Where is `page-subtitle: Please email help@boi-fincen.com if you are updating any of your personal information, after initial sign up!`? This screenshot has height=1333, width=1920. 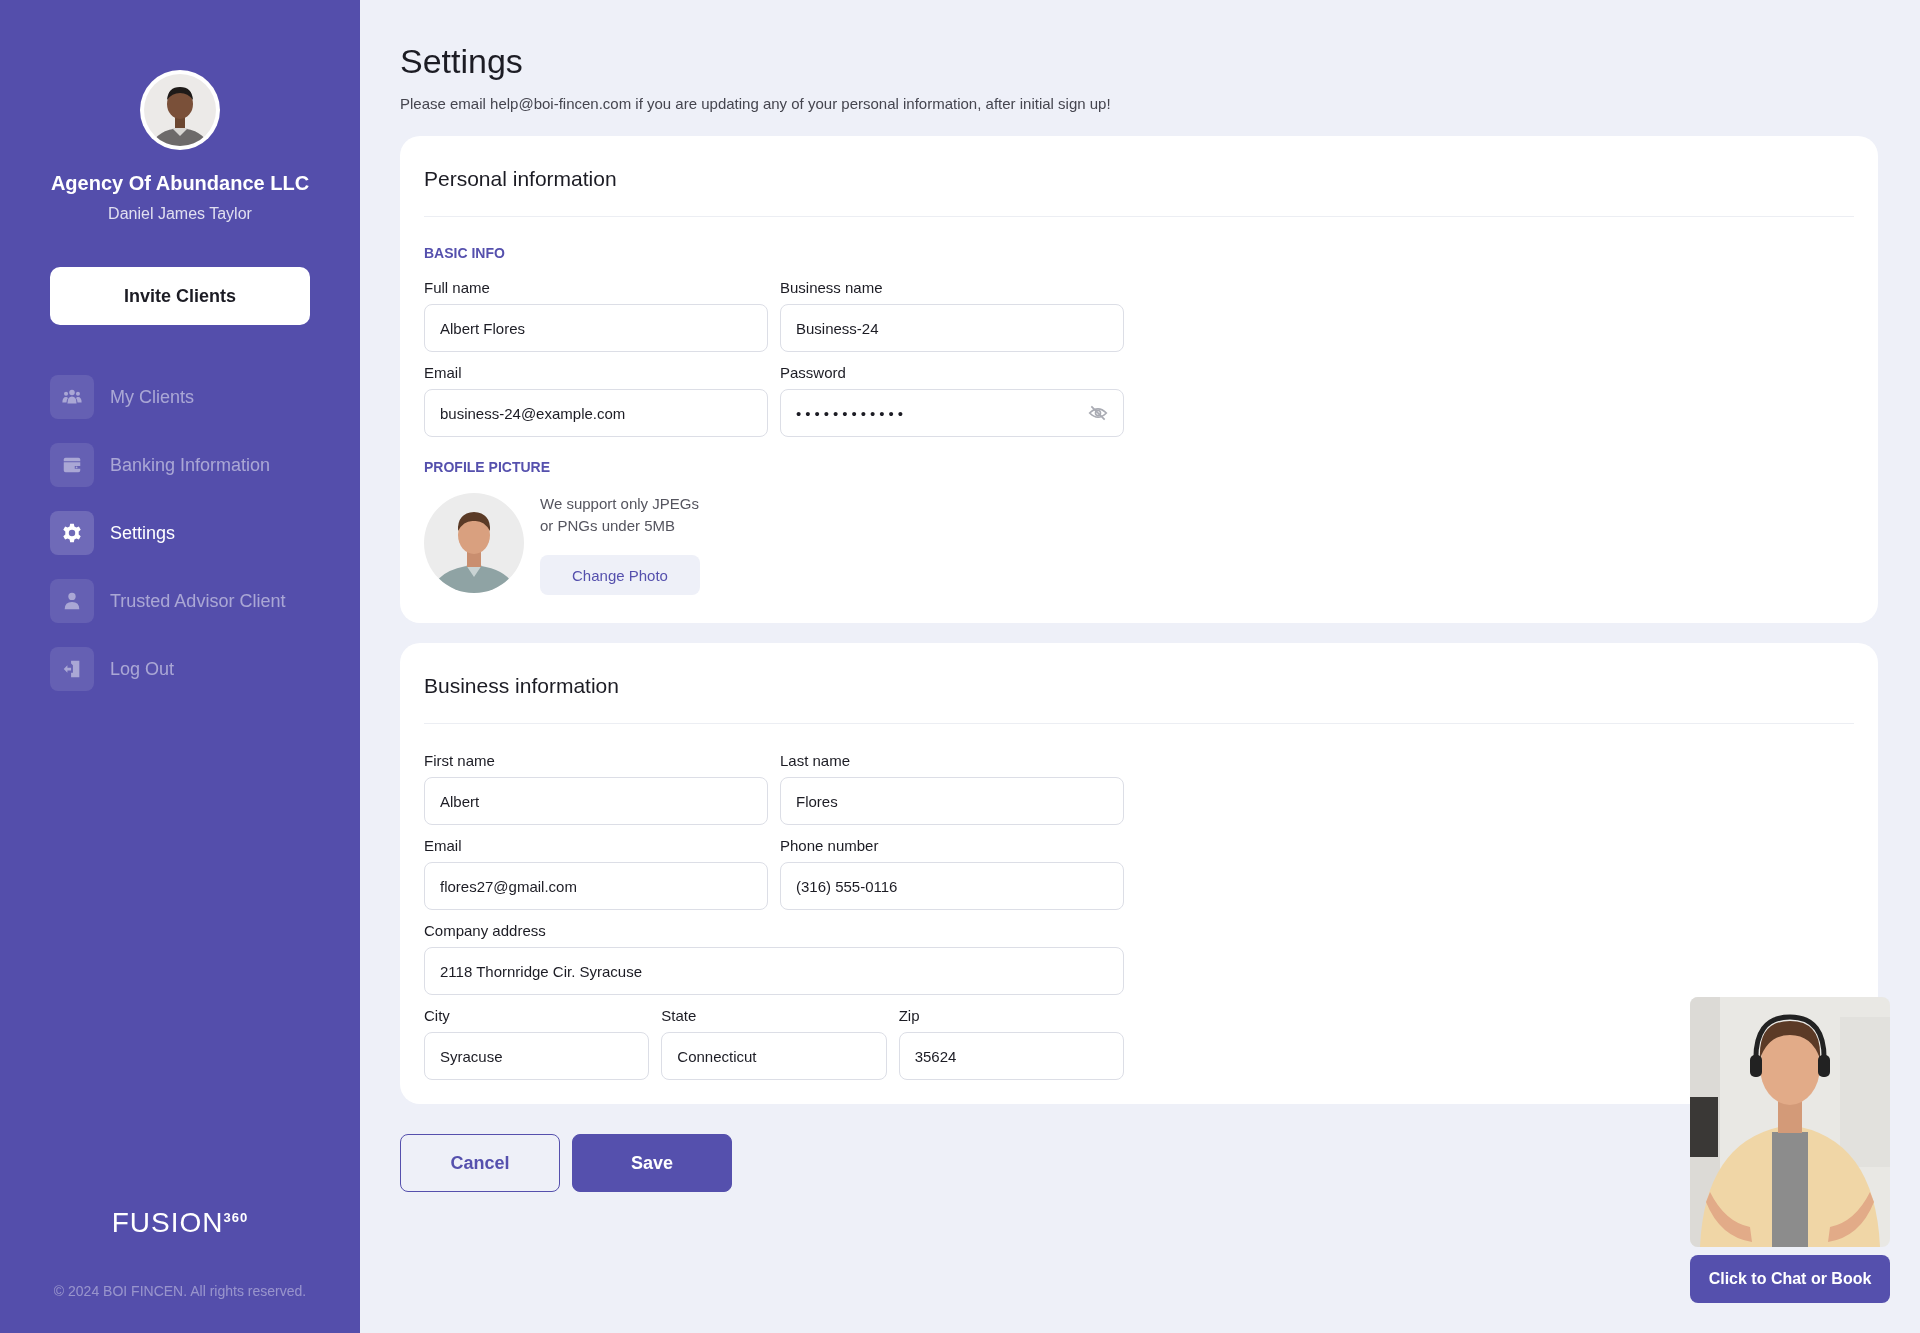
page-subtitle: Please email help@boi-fincen.com if you are updating any of your personal information, after initial sign up! is located at coordinates (756, 103).